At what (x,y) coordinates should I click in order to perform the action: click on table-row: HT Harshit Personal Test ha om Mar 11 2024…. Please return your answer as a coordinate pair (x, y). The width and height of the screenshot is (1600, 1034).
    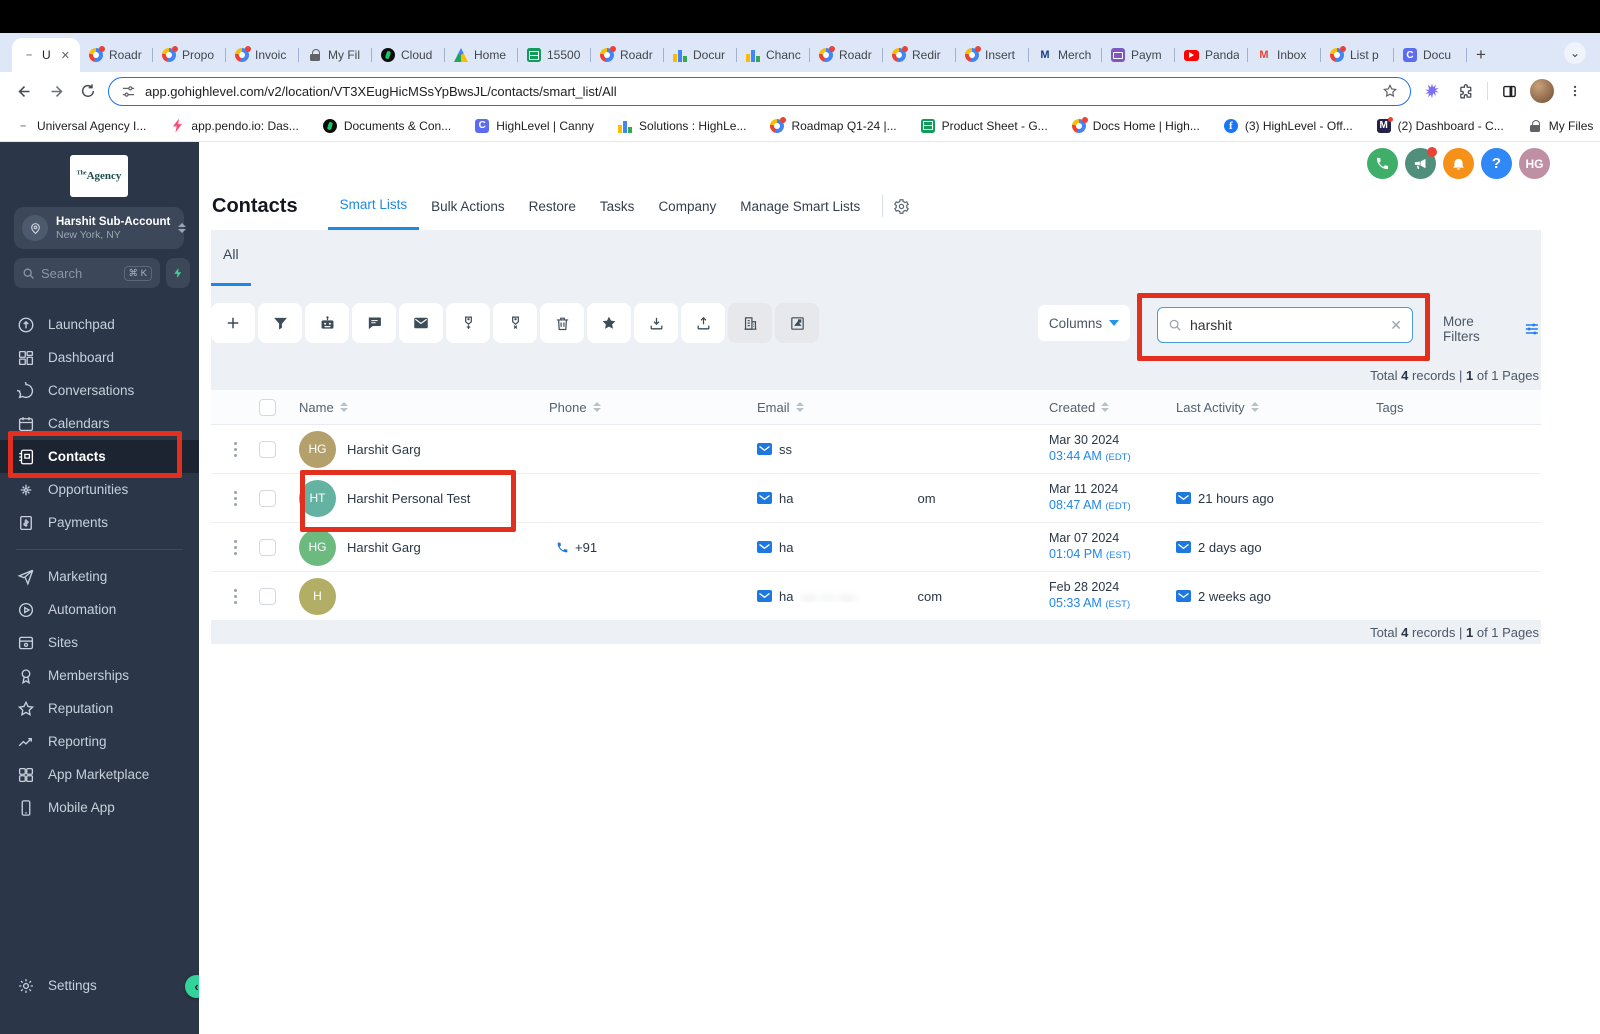
    Looking at the image, I should click on (876, 498).